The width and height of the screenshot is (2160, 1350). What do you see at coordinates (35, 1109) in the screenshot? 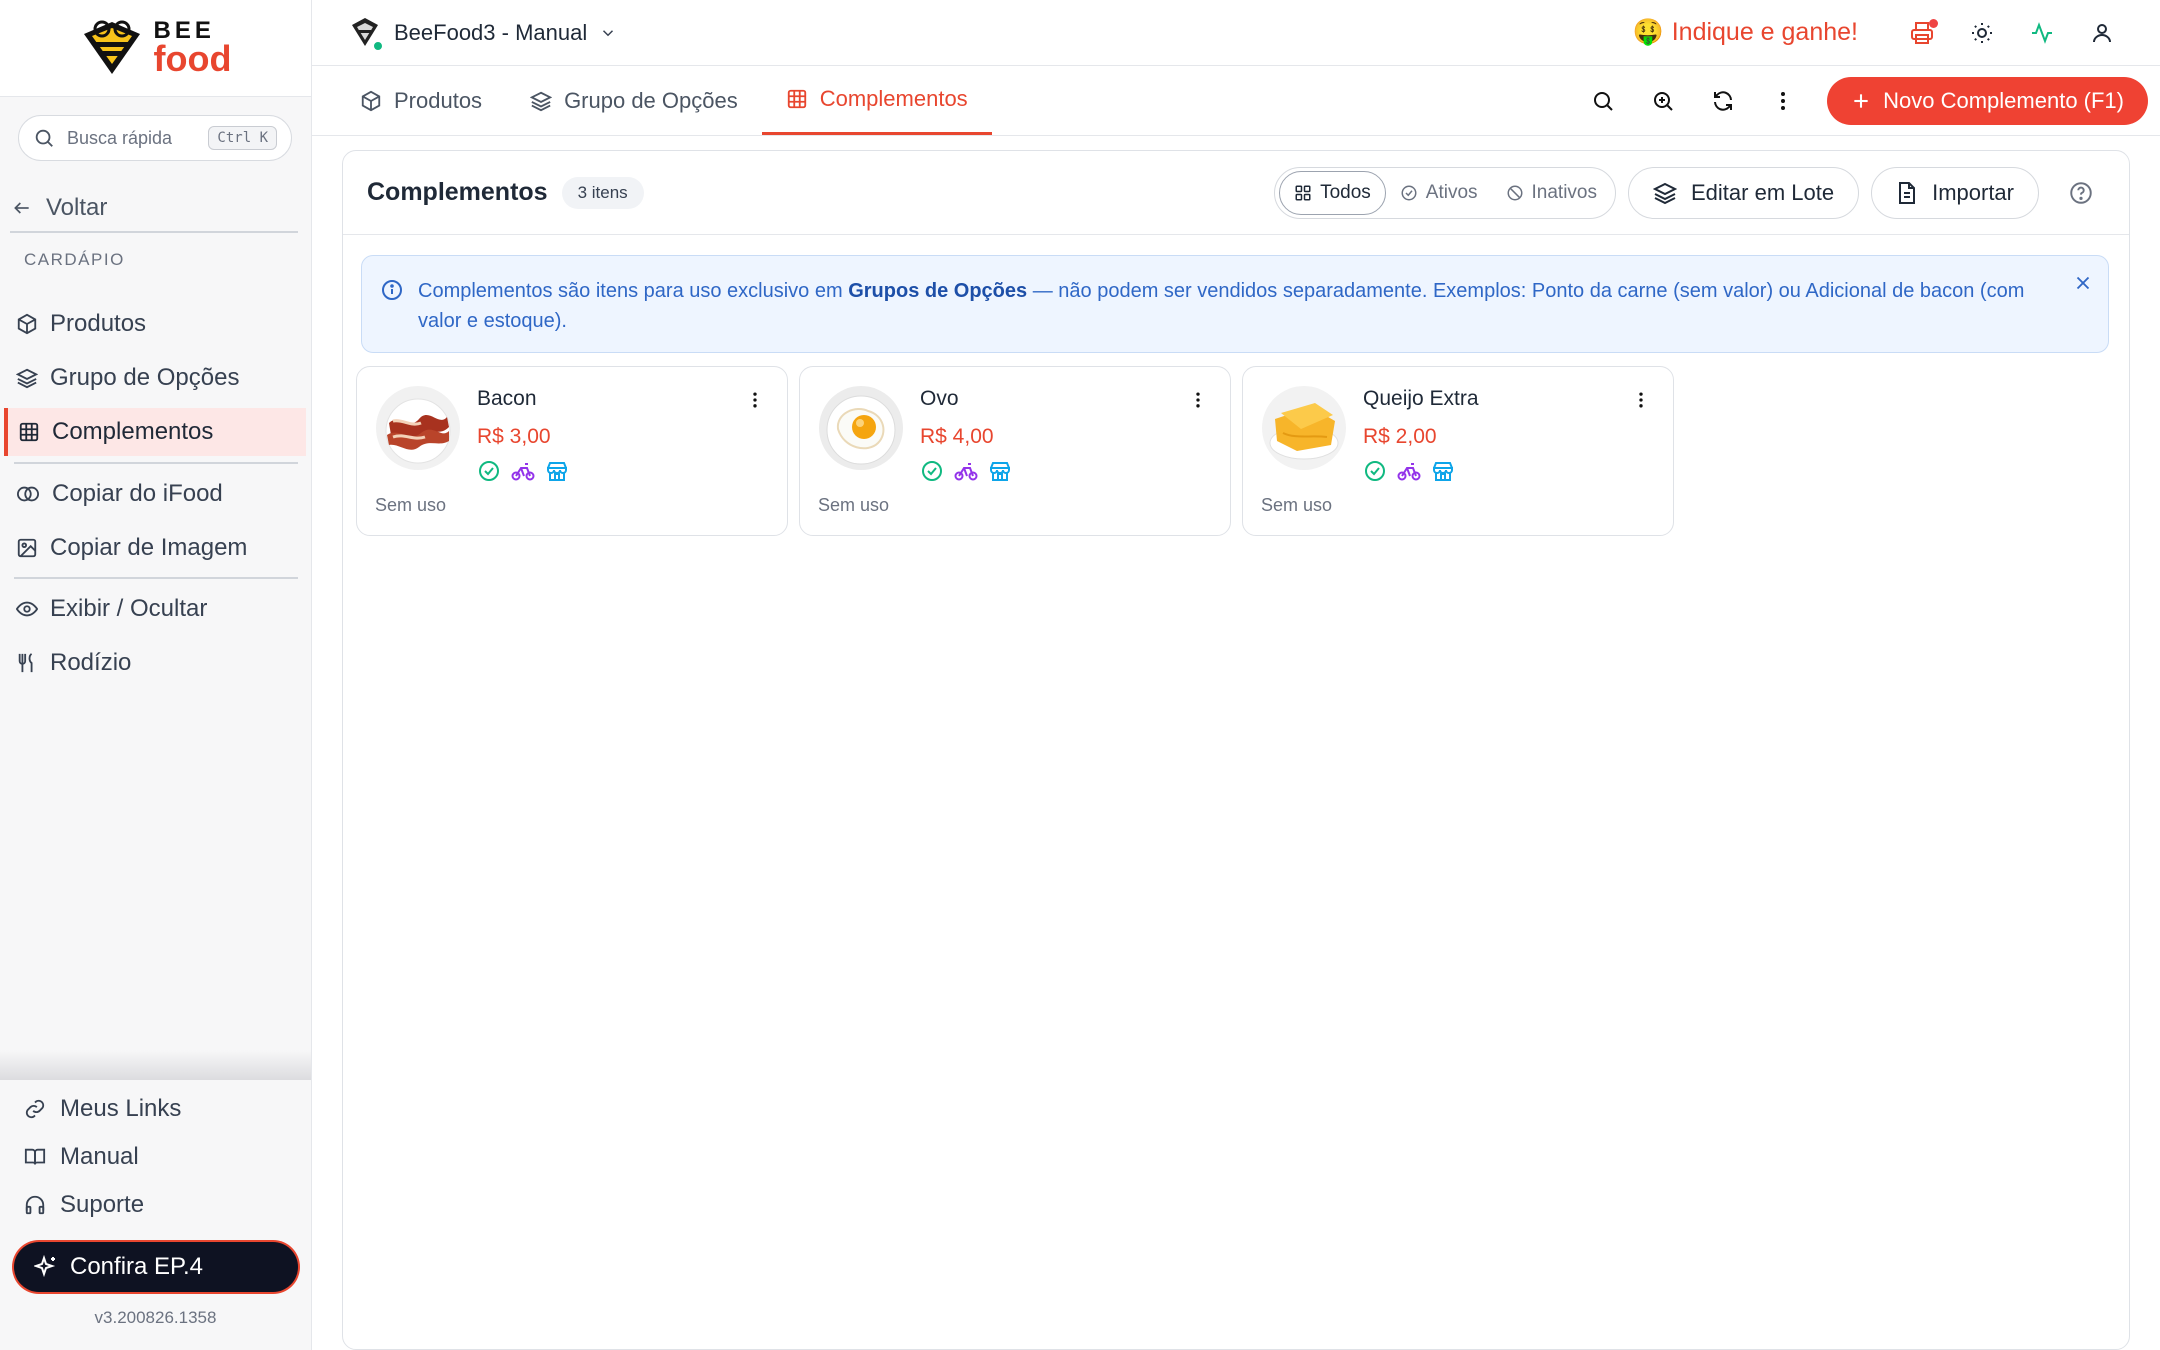
I see `link-icon` at bounding box center [35, 1109].